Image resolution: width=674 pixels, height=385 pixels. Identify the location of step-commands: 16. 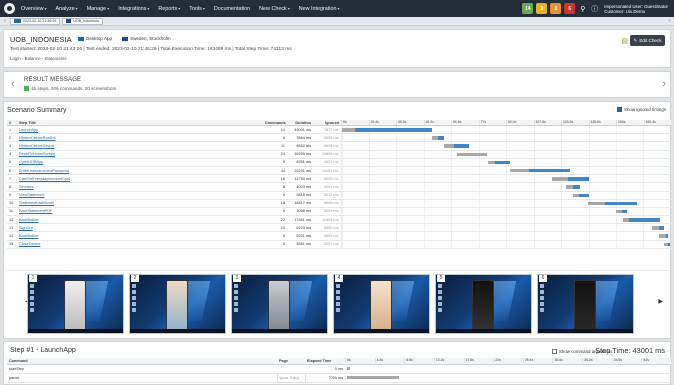
(275, 179).